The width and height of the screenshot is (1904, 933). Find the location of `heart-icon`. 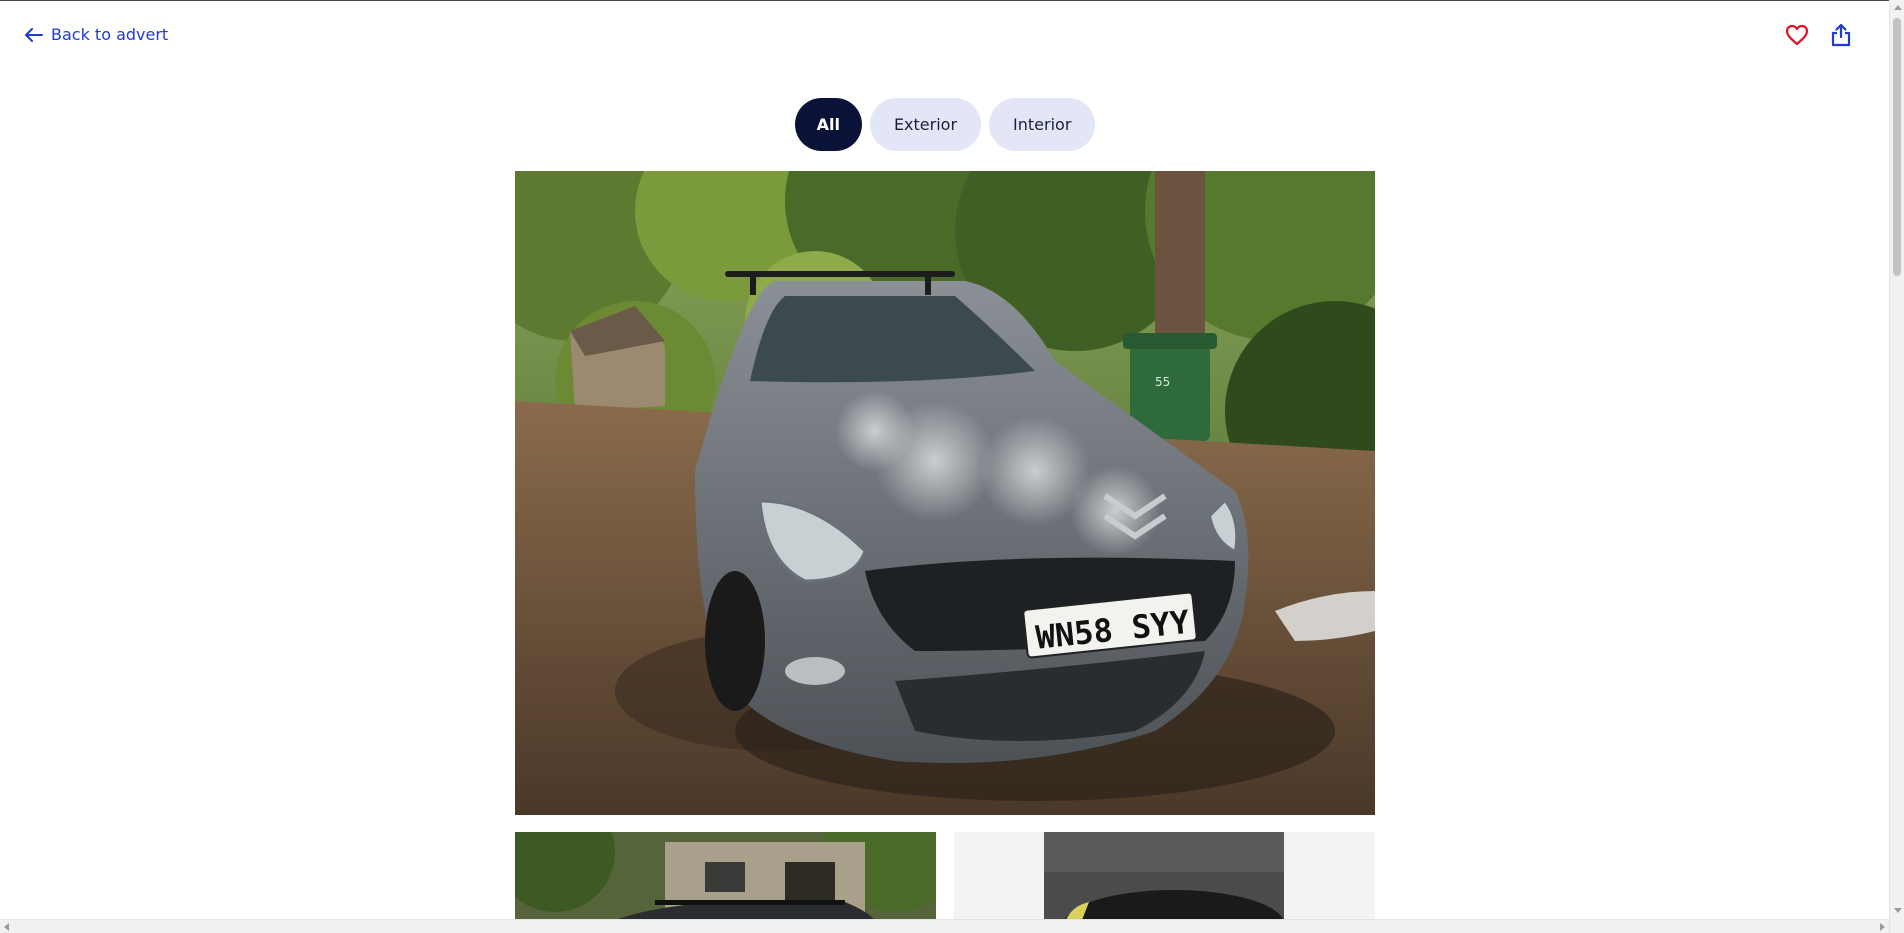

heart-icon is located at coordinates (1797, 37).